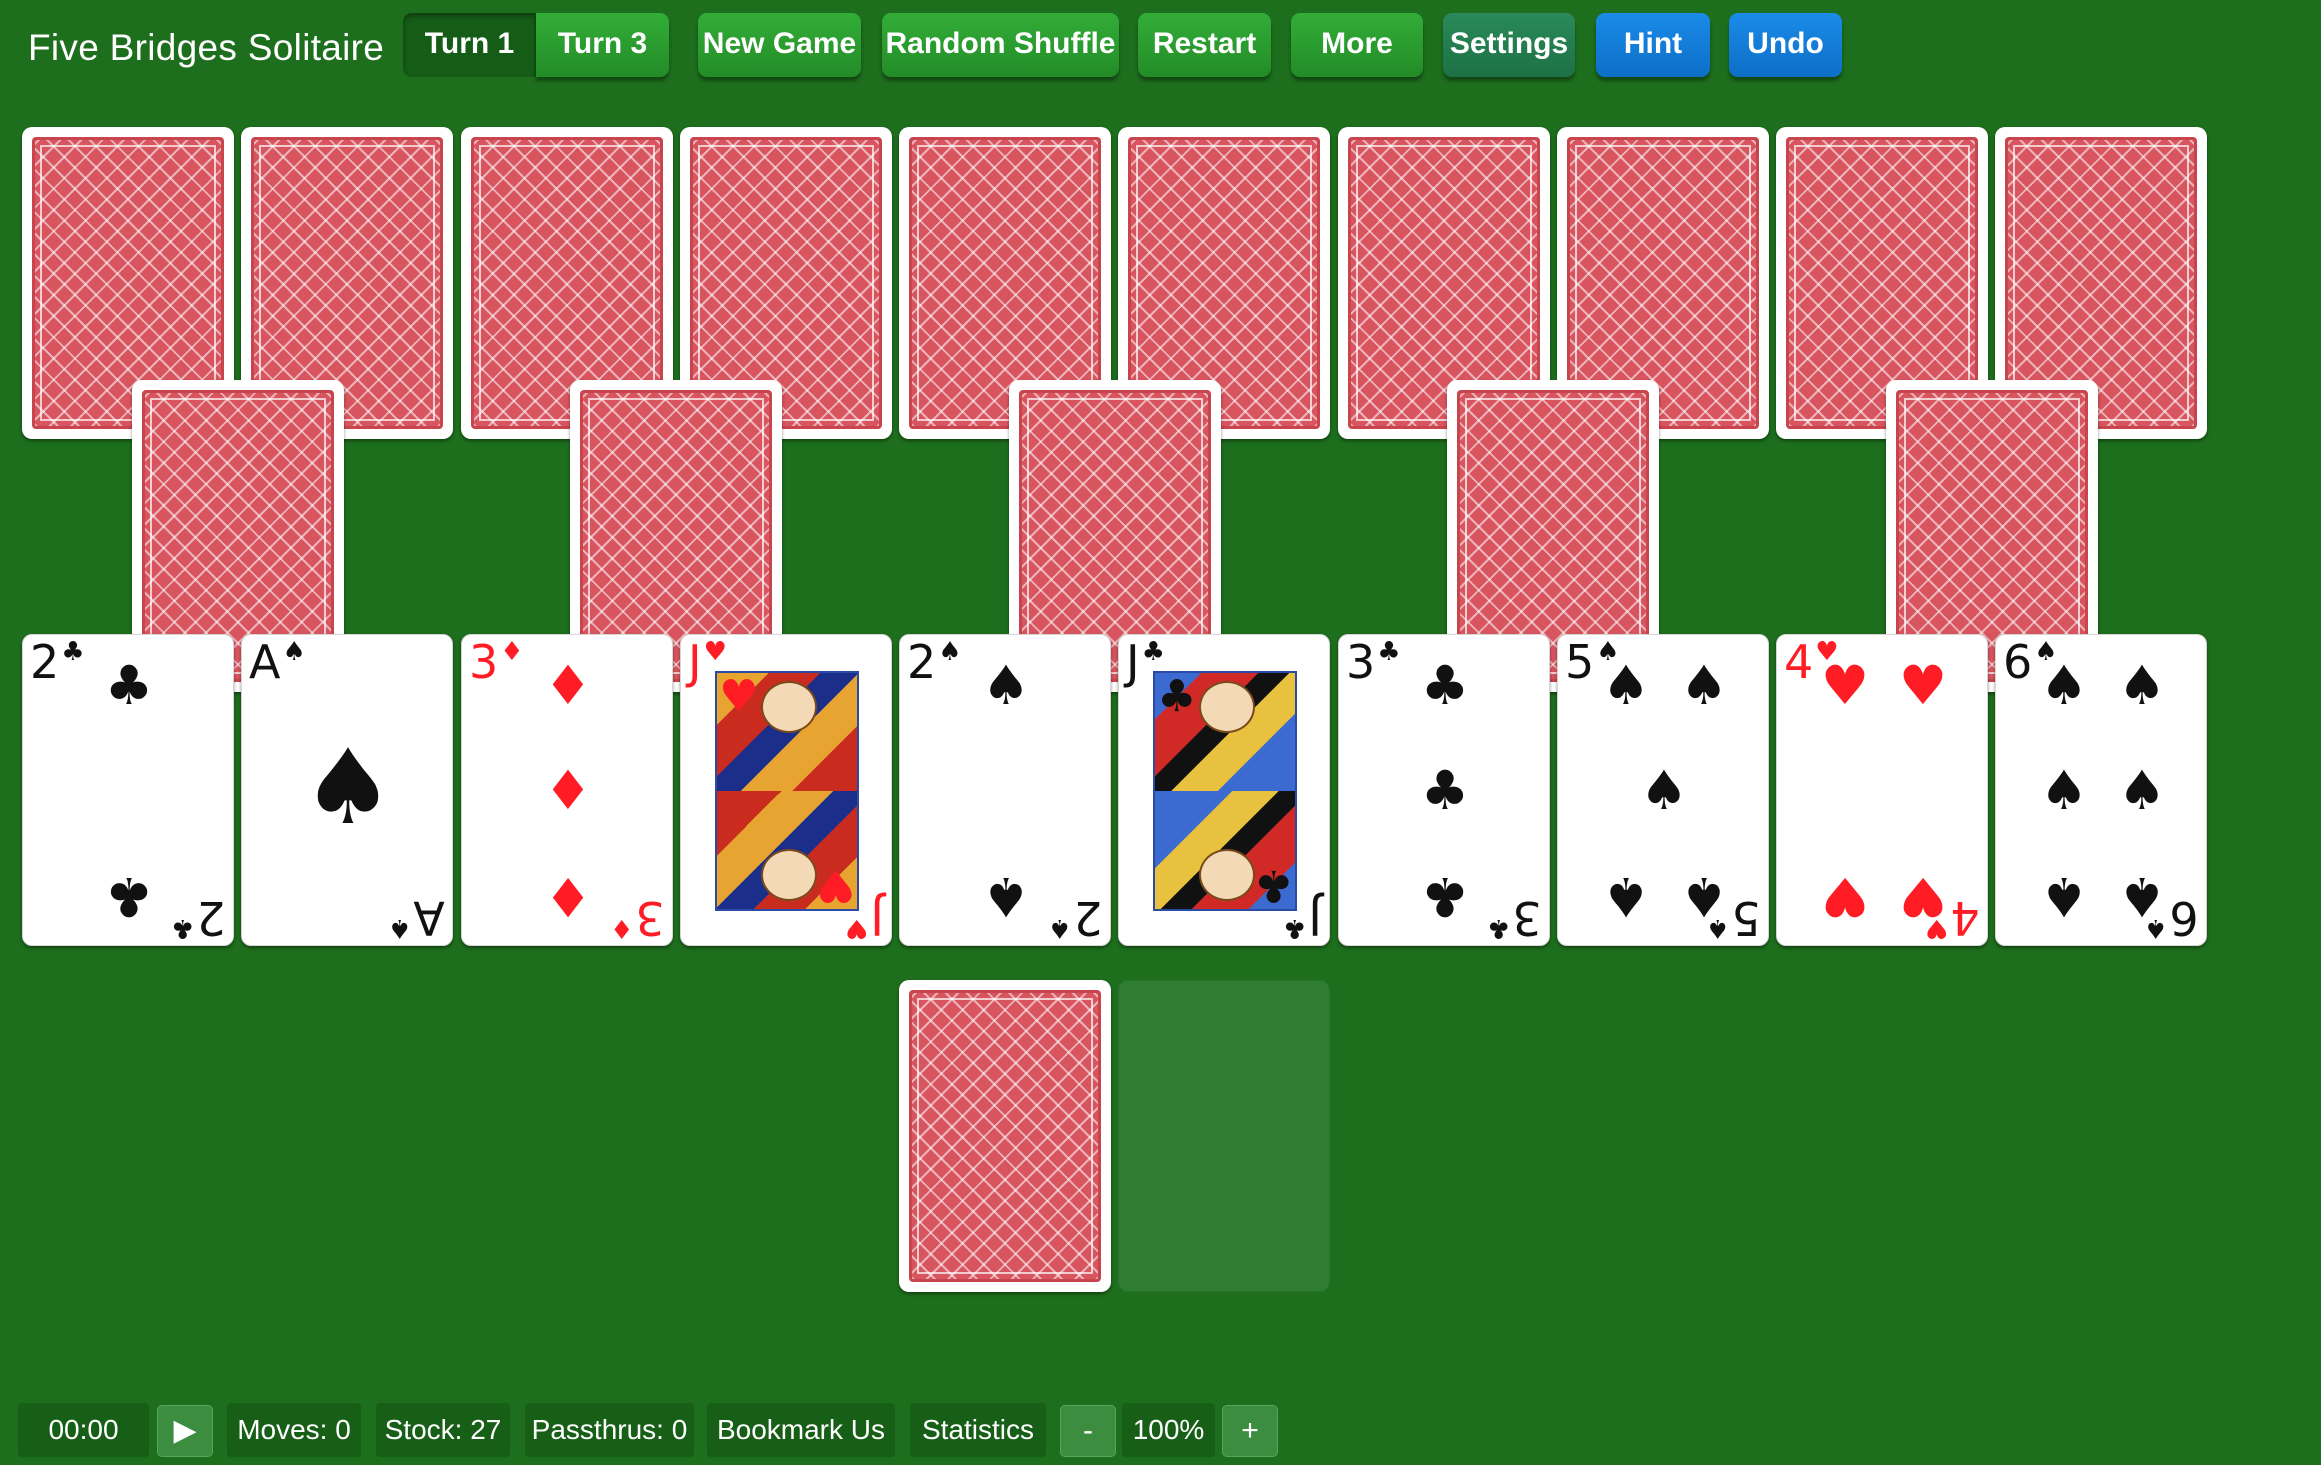 Image resolution: width=2321 pixels, height=1465 pixels. What do you see at coordinates (1882, 790) in the screenshot?
I see `tableau-card-9: 4 ♥ ♥ ♥ ♥ ♥ 4 ♥` at bounding box center [1882, 790].